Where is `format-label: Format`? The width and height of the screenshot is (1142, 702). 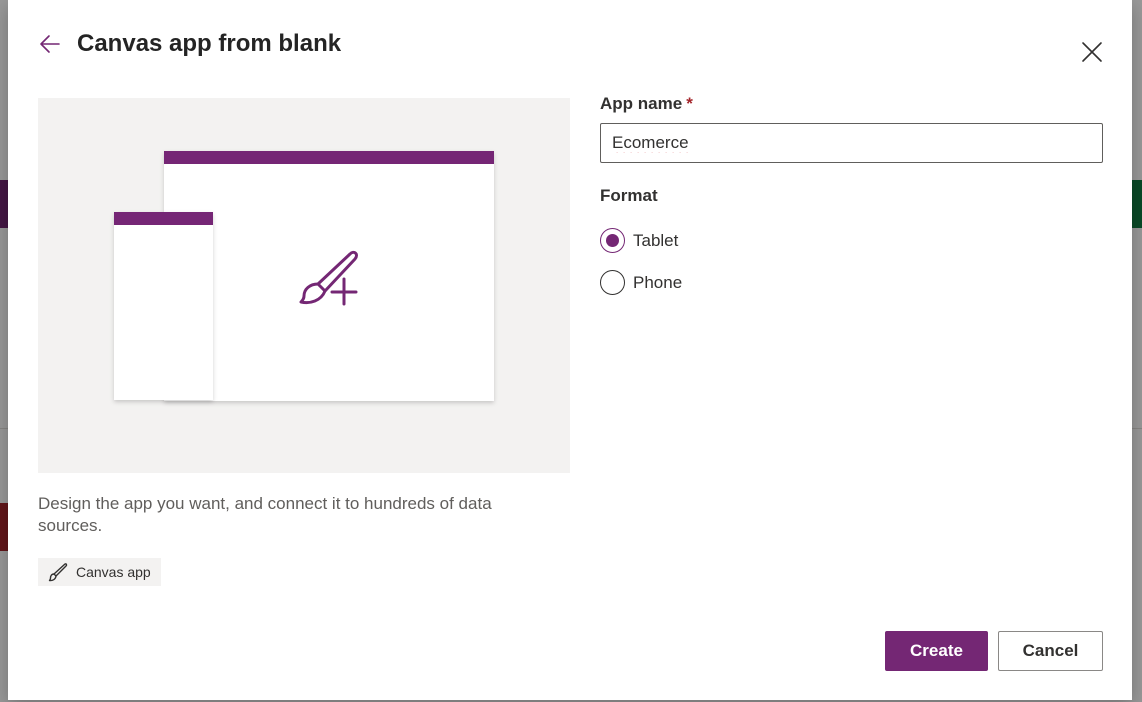 format-label: Format is located at coordinates (629, 195).